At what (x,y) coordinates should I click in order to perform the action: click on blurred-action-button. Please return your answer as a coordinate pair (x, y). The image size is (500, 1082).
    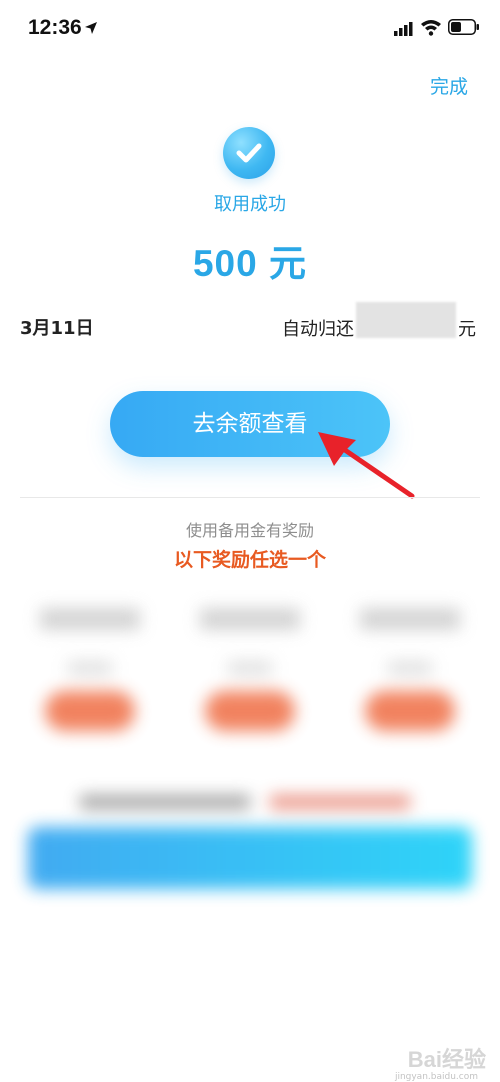
    Looking at the image, I should click on (250, 858).